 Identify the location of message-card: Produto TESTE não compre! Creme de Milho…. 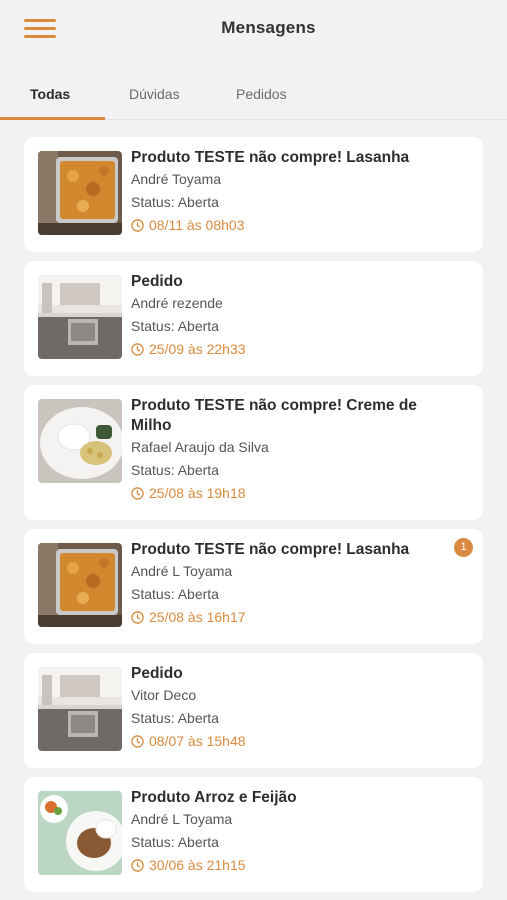
(253, 452).